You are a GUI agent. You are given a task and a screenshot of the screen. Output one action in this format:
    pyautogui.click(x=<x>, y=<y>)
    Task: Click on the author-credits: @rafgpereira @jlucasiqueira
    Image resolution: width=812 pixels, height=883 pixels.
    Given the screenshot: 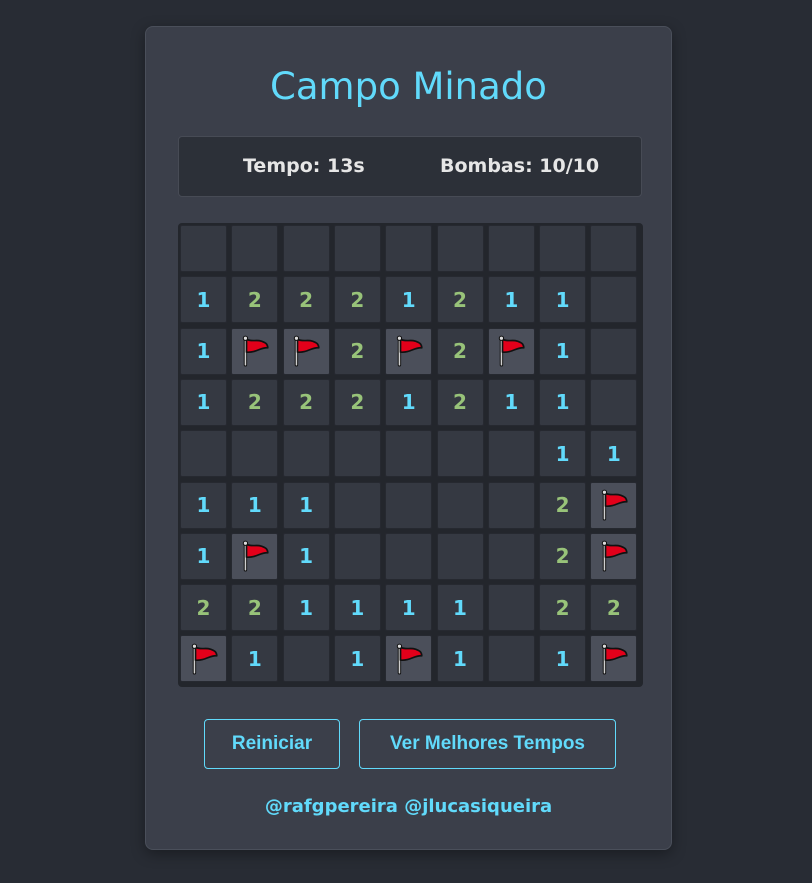 What is the action you would take?
    pyautogui.click(x=408, y=806)
    